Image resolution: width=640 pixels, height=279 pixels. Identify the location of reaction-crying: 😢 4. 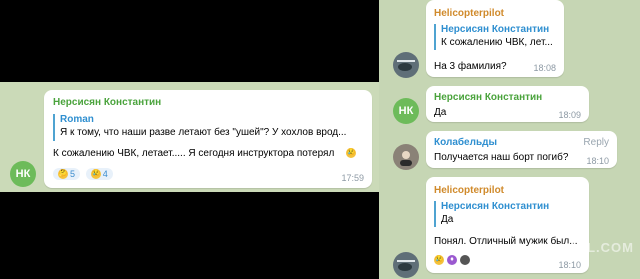
(99, 174).